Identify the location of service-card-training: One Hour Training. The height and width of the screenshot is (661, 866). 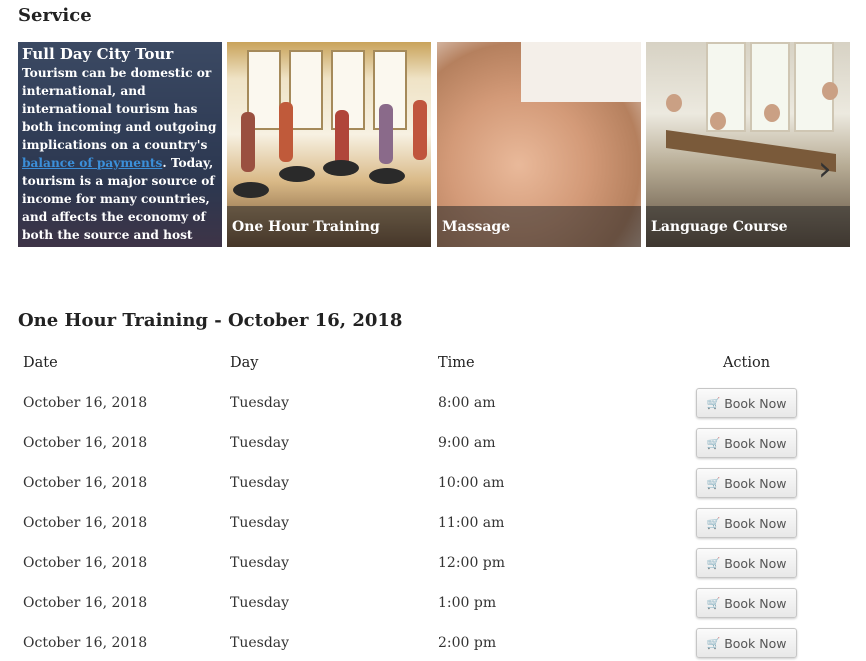
(329, 144).